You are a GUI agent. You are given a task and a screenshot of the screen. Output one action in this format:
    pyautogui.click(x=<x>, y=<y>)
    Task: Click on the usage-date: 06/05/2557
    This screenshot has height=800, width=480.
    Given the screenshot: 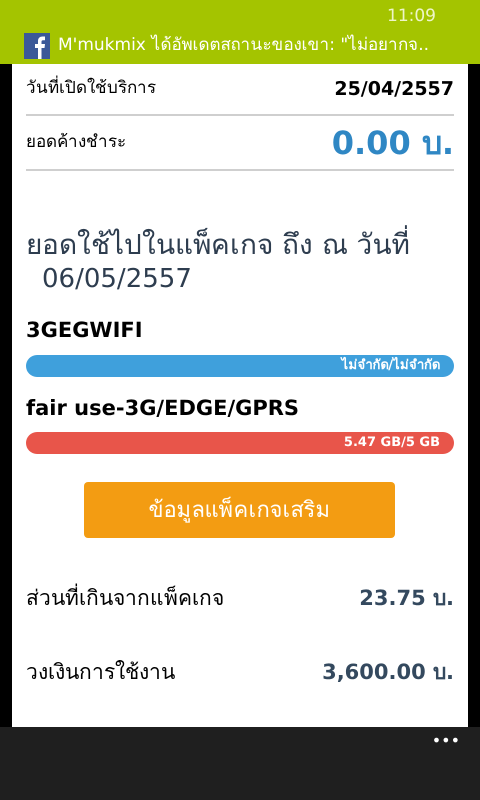 What is the action you would take?
    pyautogui.click(x=117, y=279)
    